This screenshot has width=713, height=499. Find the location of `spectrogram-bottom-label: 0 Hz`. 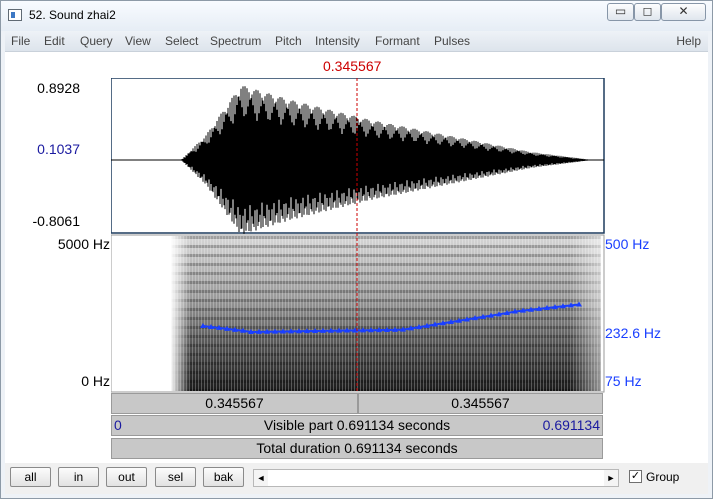

spectrogram-bottom-label: 0 Hz is located at coordinates (95, 381).